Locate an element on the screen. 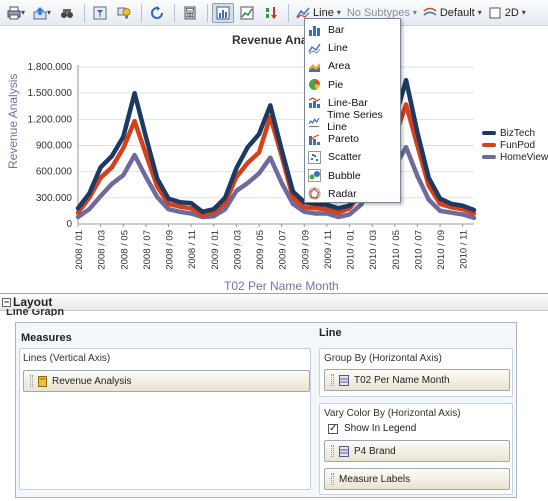 This screenshot has height=501, width=548. lines-label: Lines (Vertical Axis) is located at coordinates (67, 358).